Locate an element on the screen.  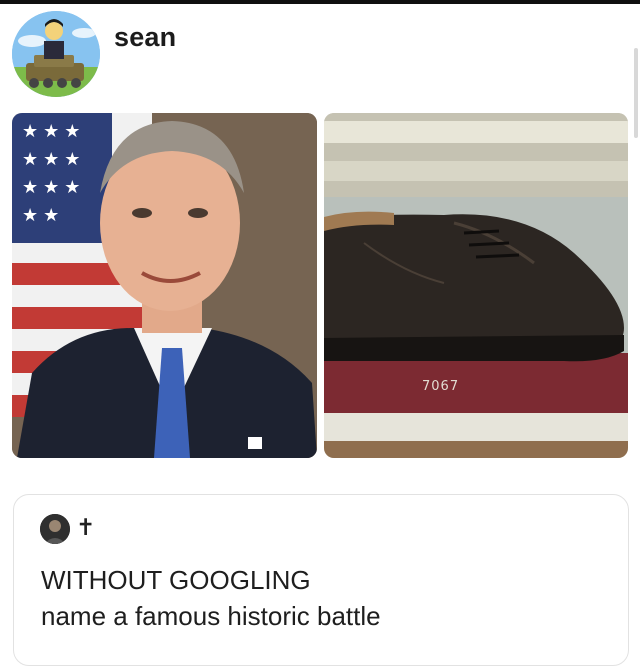
username: sean is located at coordinates (145, 37).